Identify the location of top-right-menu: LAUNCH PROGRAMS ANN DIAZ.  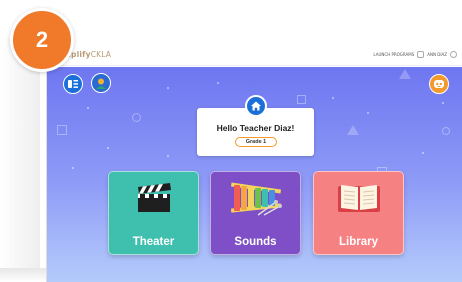
(415, 54).